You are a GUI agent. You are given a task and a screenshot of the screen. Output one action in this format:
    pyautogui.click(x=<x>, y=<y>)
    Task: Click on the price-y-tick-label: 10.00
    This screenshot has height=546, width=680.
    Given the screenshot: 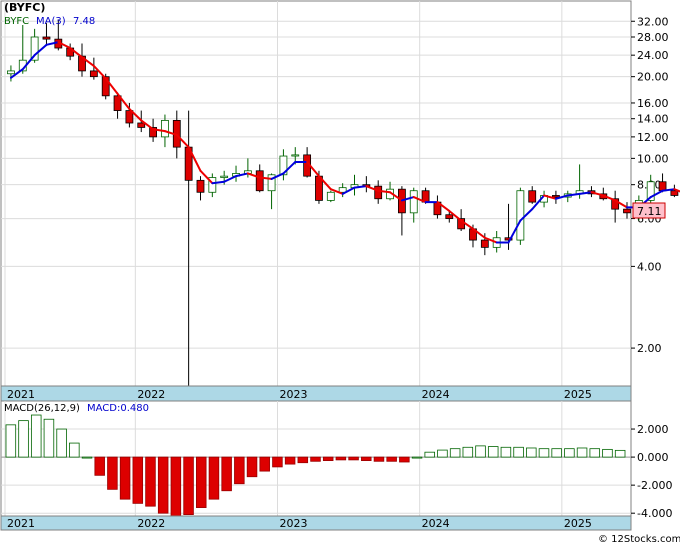 What is the action you would take?
    pyautogui.click(x=653, y=158)
    